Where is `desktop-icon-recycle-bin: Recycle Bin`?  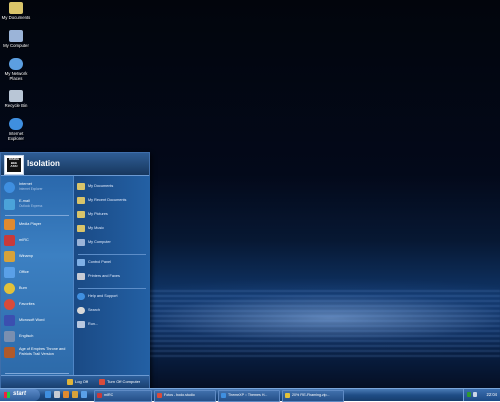
desktop-icon-recycle-bin: Recycle Bin is located at coordinates (16, 99).